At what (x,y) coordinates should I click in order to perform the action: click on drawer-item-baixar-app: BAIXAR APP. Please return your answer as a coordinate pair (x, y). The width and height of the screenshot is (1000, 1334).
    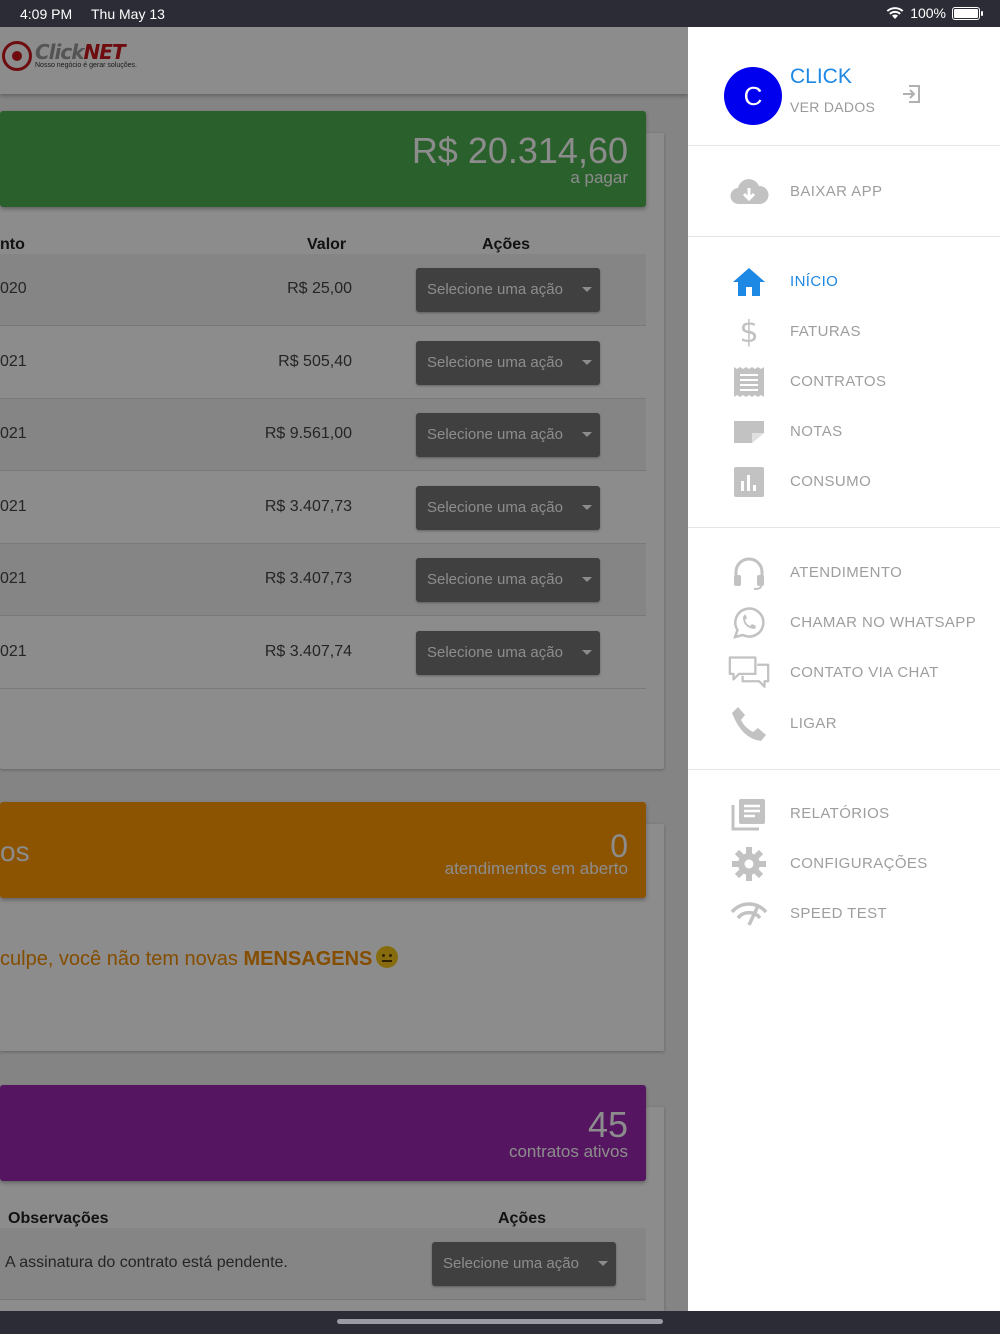
    Looking at the image, I should click on (844, 192).